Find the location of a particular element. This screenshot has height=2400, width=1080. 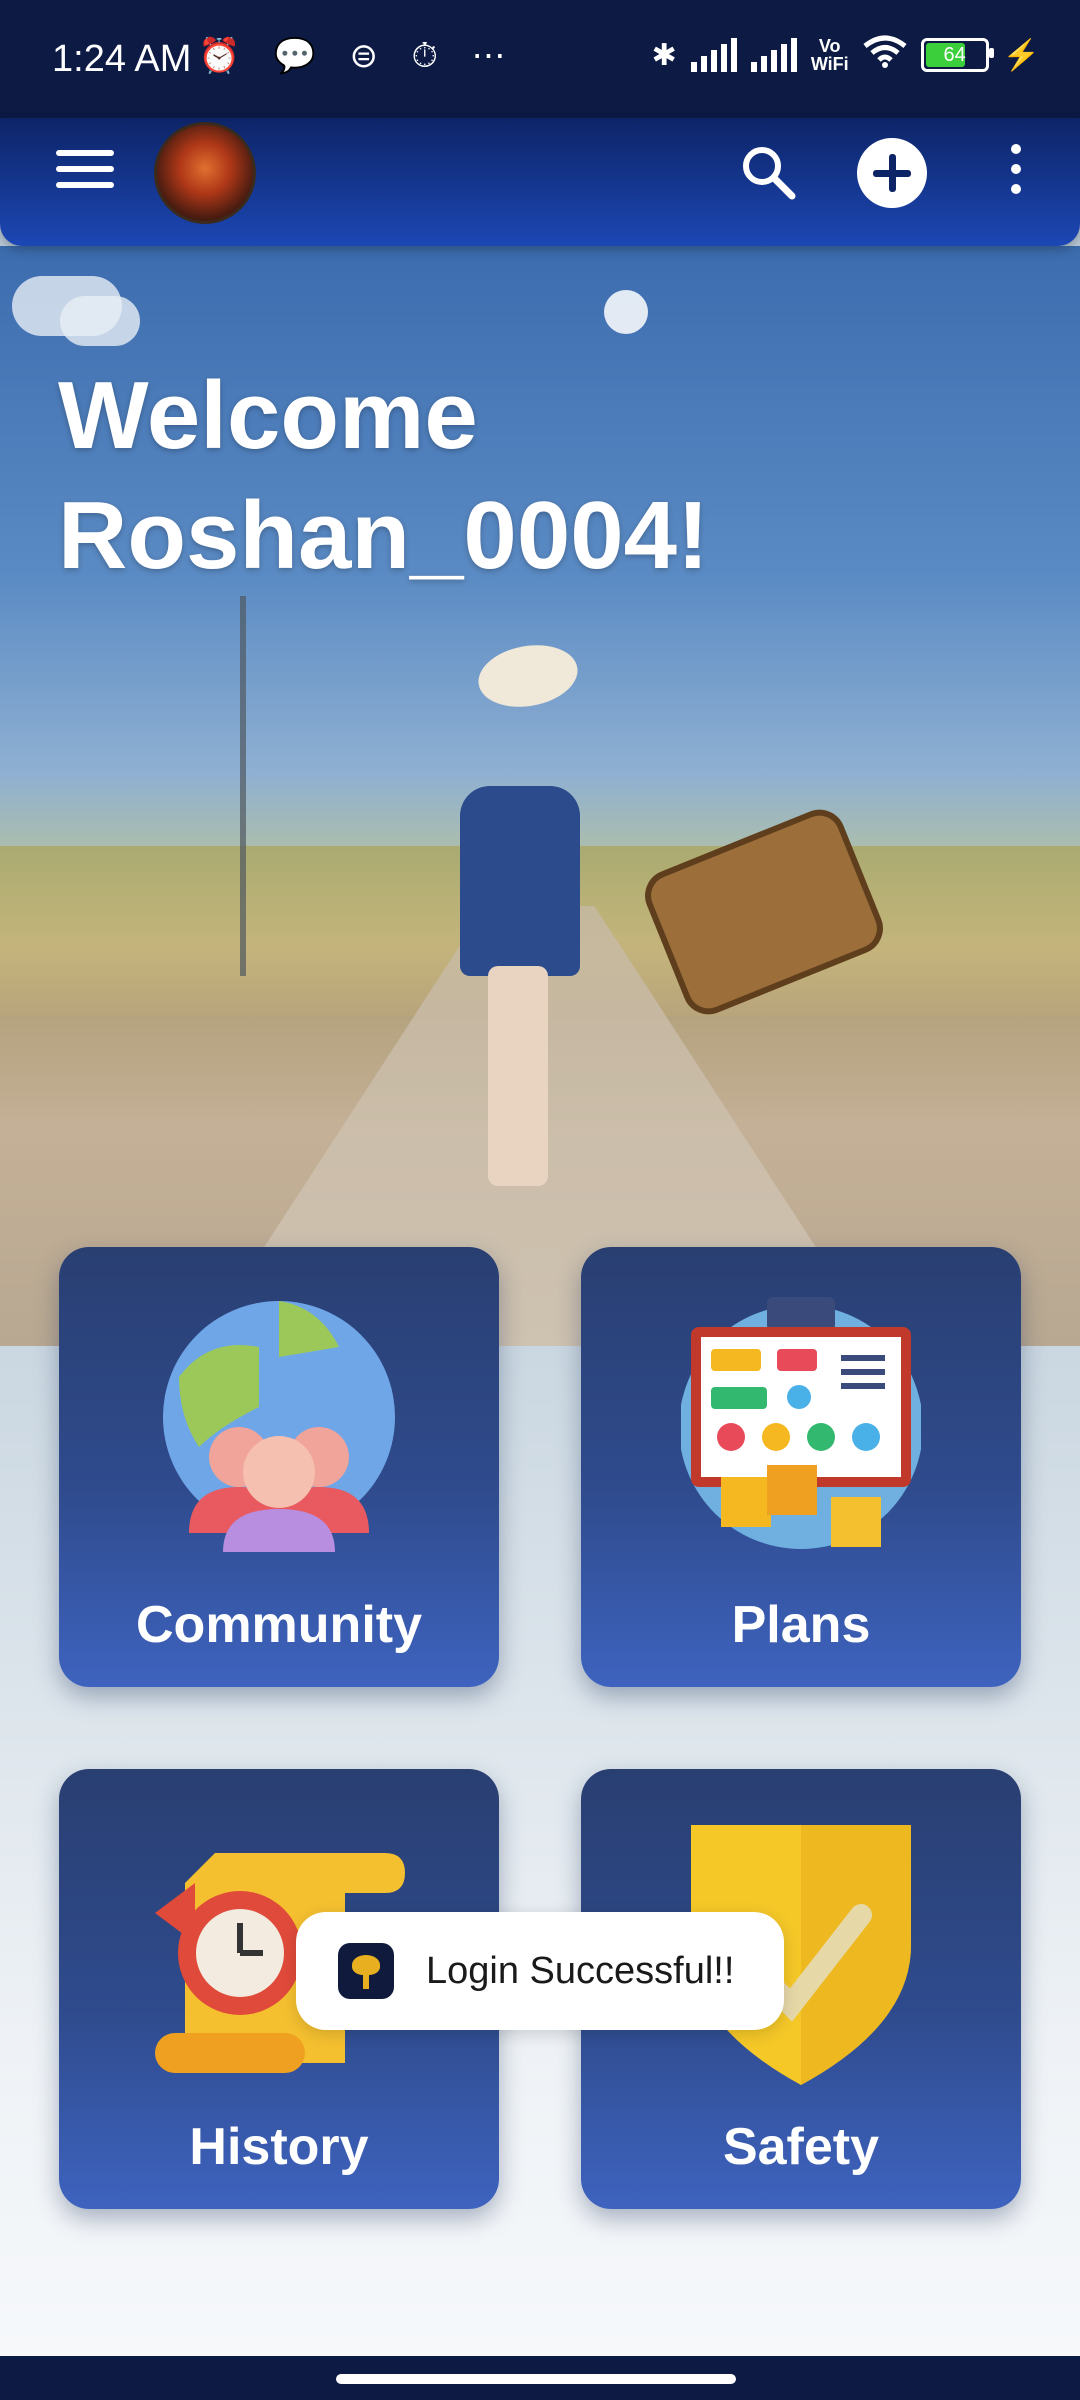

status-right-icons: ✱ Vo WiFi 64 ⚡ is located at coordinates (846, 55).